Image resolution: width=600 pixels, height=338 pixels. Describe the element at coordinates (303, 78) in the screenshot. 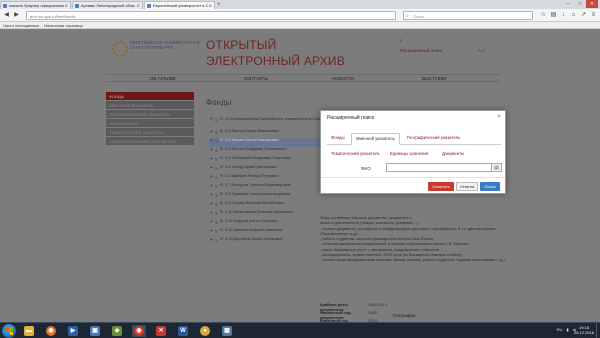

I see `main-nav: ОБ АРХИВЕ КОНТАКТЫ НОВОСТИ ВЫСТАВКИ` at that location.